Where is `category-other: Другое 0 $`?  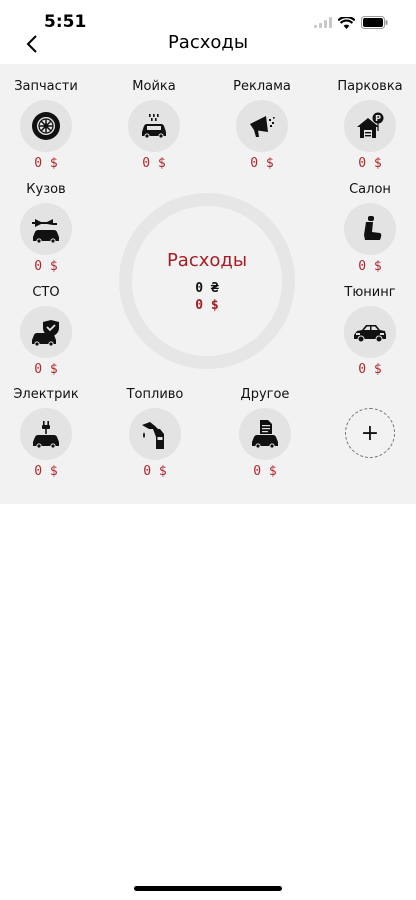 category-other: Другое 0 $ is located at coordinates (265, 433).